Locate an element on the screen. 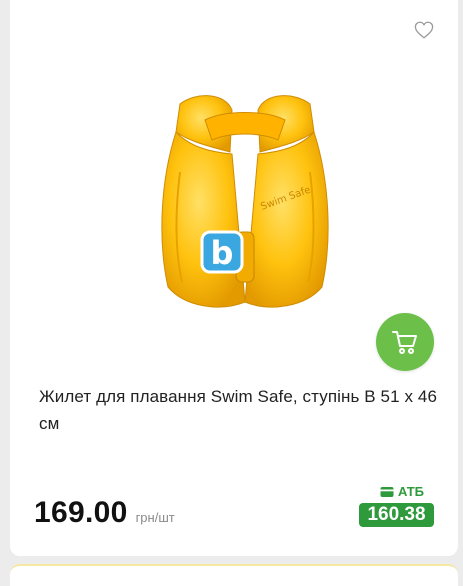 The image size is (463, 586). card-price-label-text: АТБ is located at coordinates (410, 491).